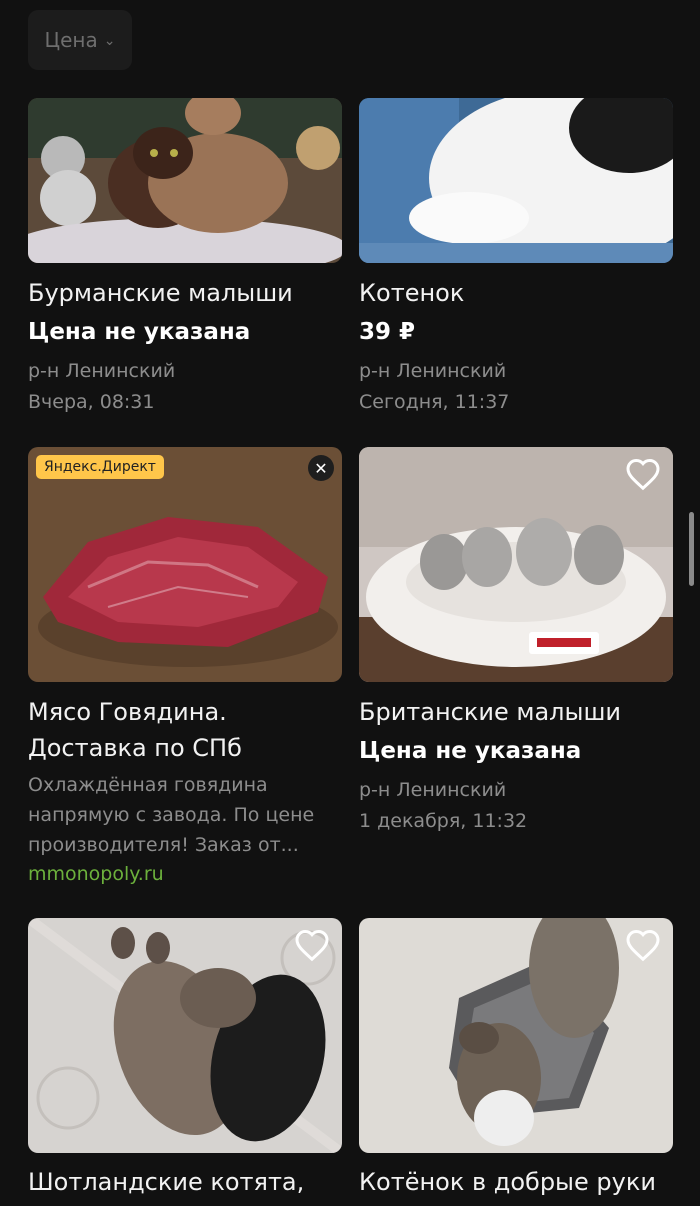  I want to click on price-filter-button: Цена ⌄, so click(80, 40).